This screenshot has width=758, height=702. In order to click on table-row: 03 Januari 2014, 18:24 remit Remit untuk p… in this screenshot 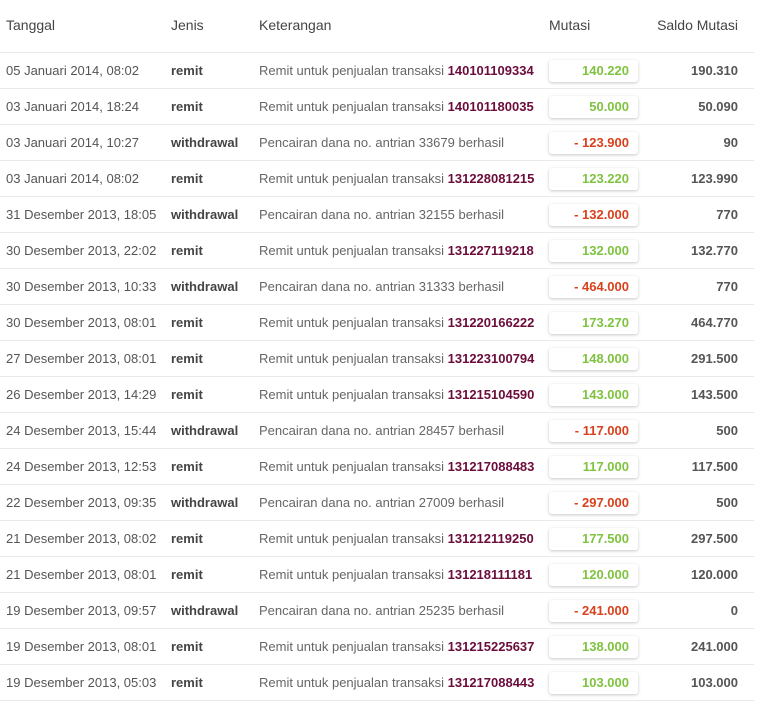, I will do `click(377, 107)`.